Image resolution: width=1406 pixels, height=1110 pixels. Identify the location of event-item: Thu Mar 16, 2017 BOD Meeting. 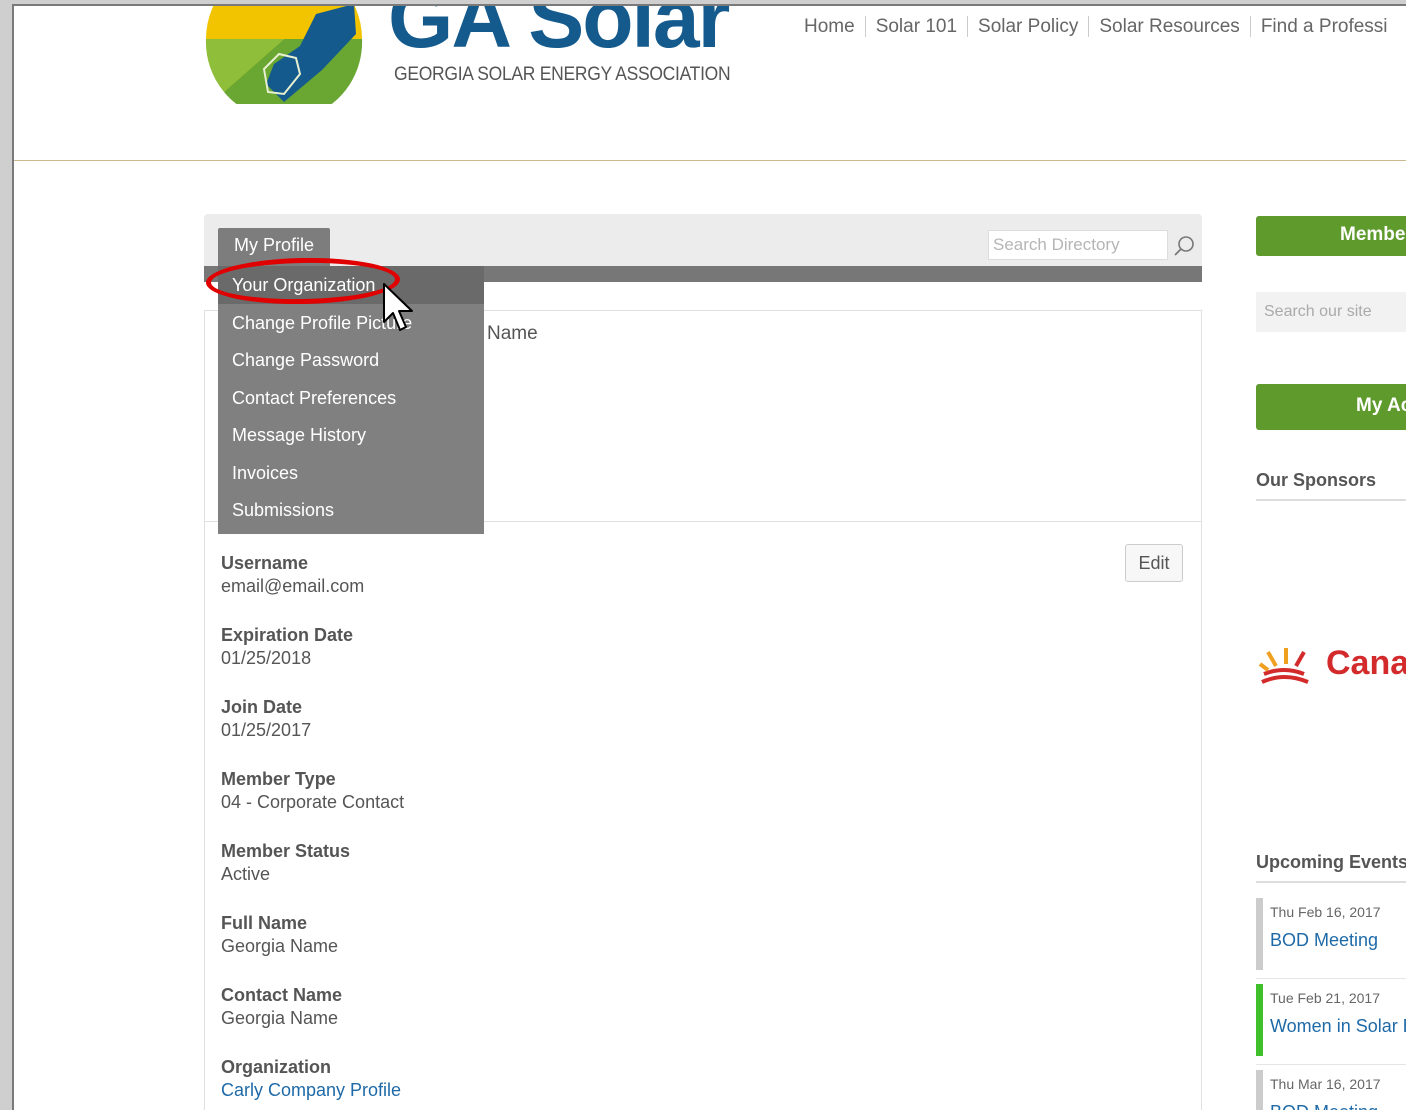
(1331, 1090).